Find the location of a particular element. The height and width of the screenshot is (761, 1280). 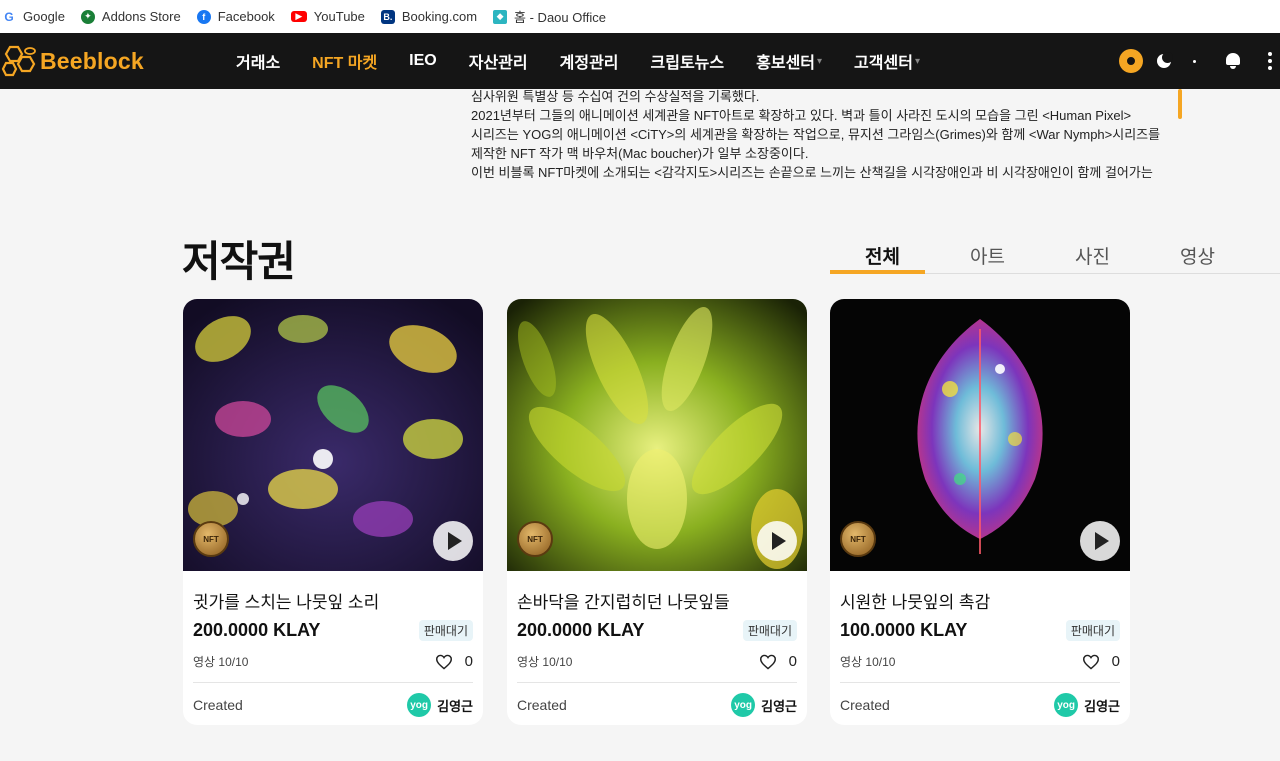

menu-label: 고객센터 is located at coordinates (883, 63).